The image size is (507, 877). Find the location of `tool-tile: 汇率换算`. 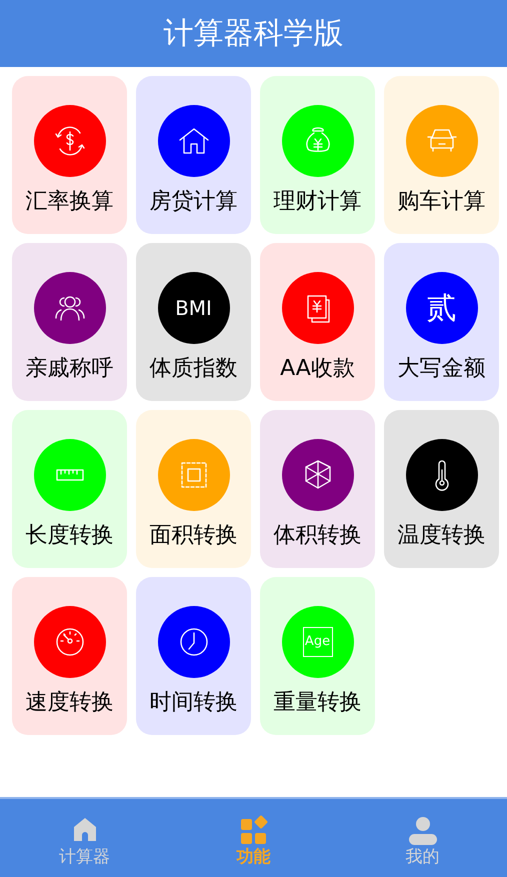

tool-tile: 汇率换算 is located at coordinates (69, 155).